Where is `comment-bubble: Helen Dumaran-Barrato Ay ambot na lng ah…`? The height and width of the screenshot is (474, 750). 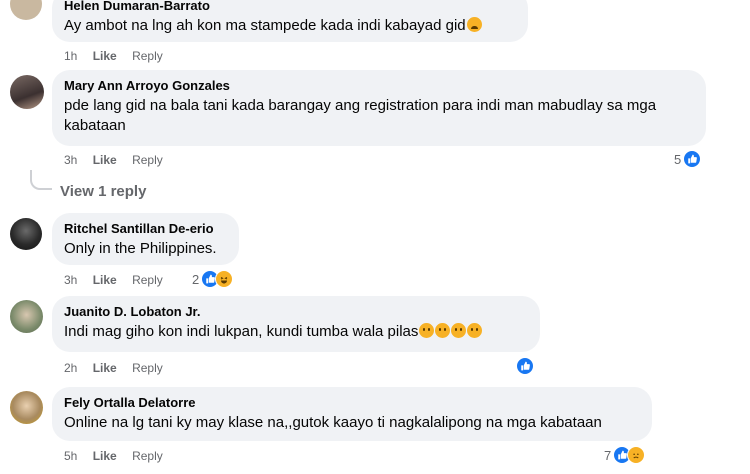 comment-bubble: Helen Dumaran-Barrato Ay ambot na lng ah… is located at coordinates (290, 21).